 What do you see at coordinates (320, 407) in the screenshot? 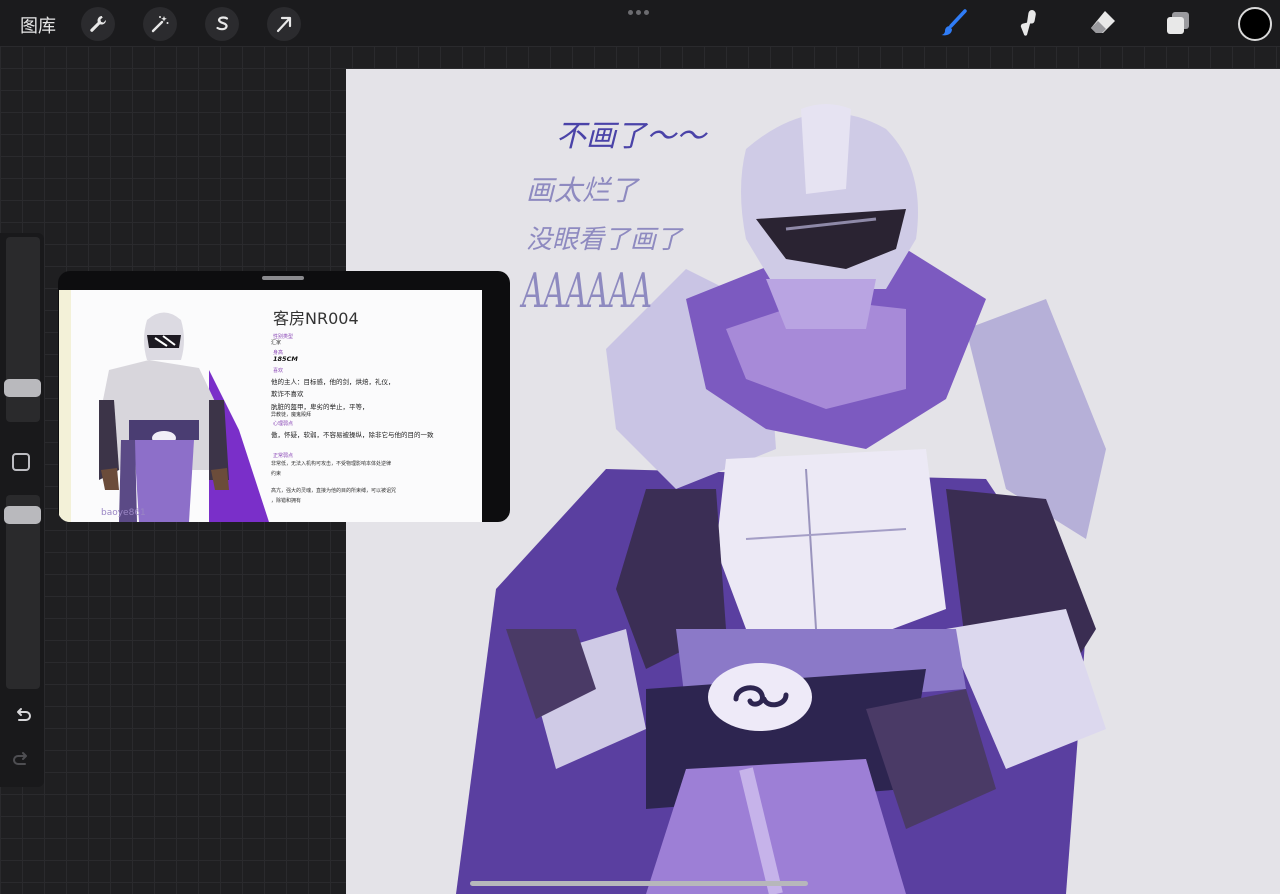
I see `reference-text: 肮脏的盔甲，卑劣的举止，平等，` at bounding box center [320, 407].